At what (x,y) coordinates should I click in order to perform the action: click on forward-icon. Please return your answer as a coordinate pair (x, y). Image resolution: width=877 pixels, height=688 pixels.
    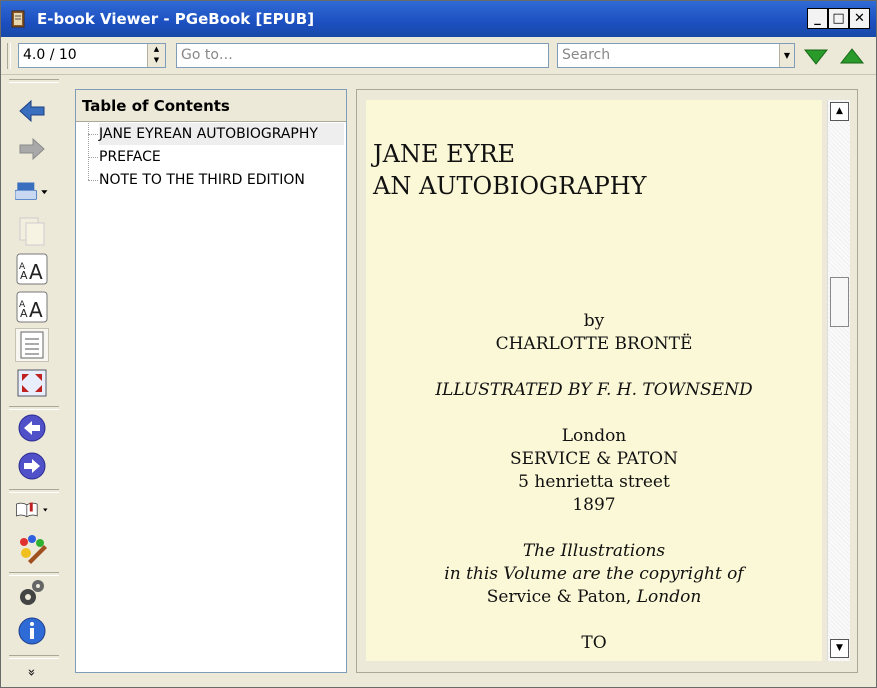
    Looking at the image, I should click on (32, 149).